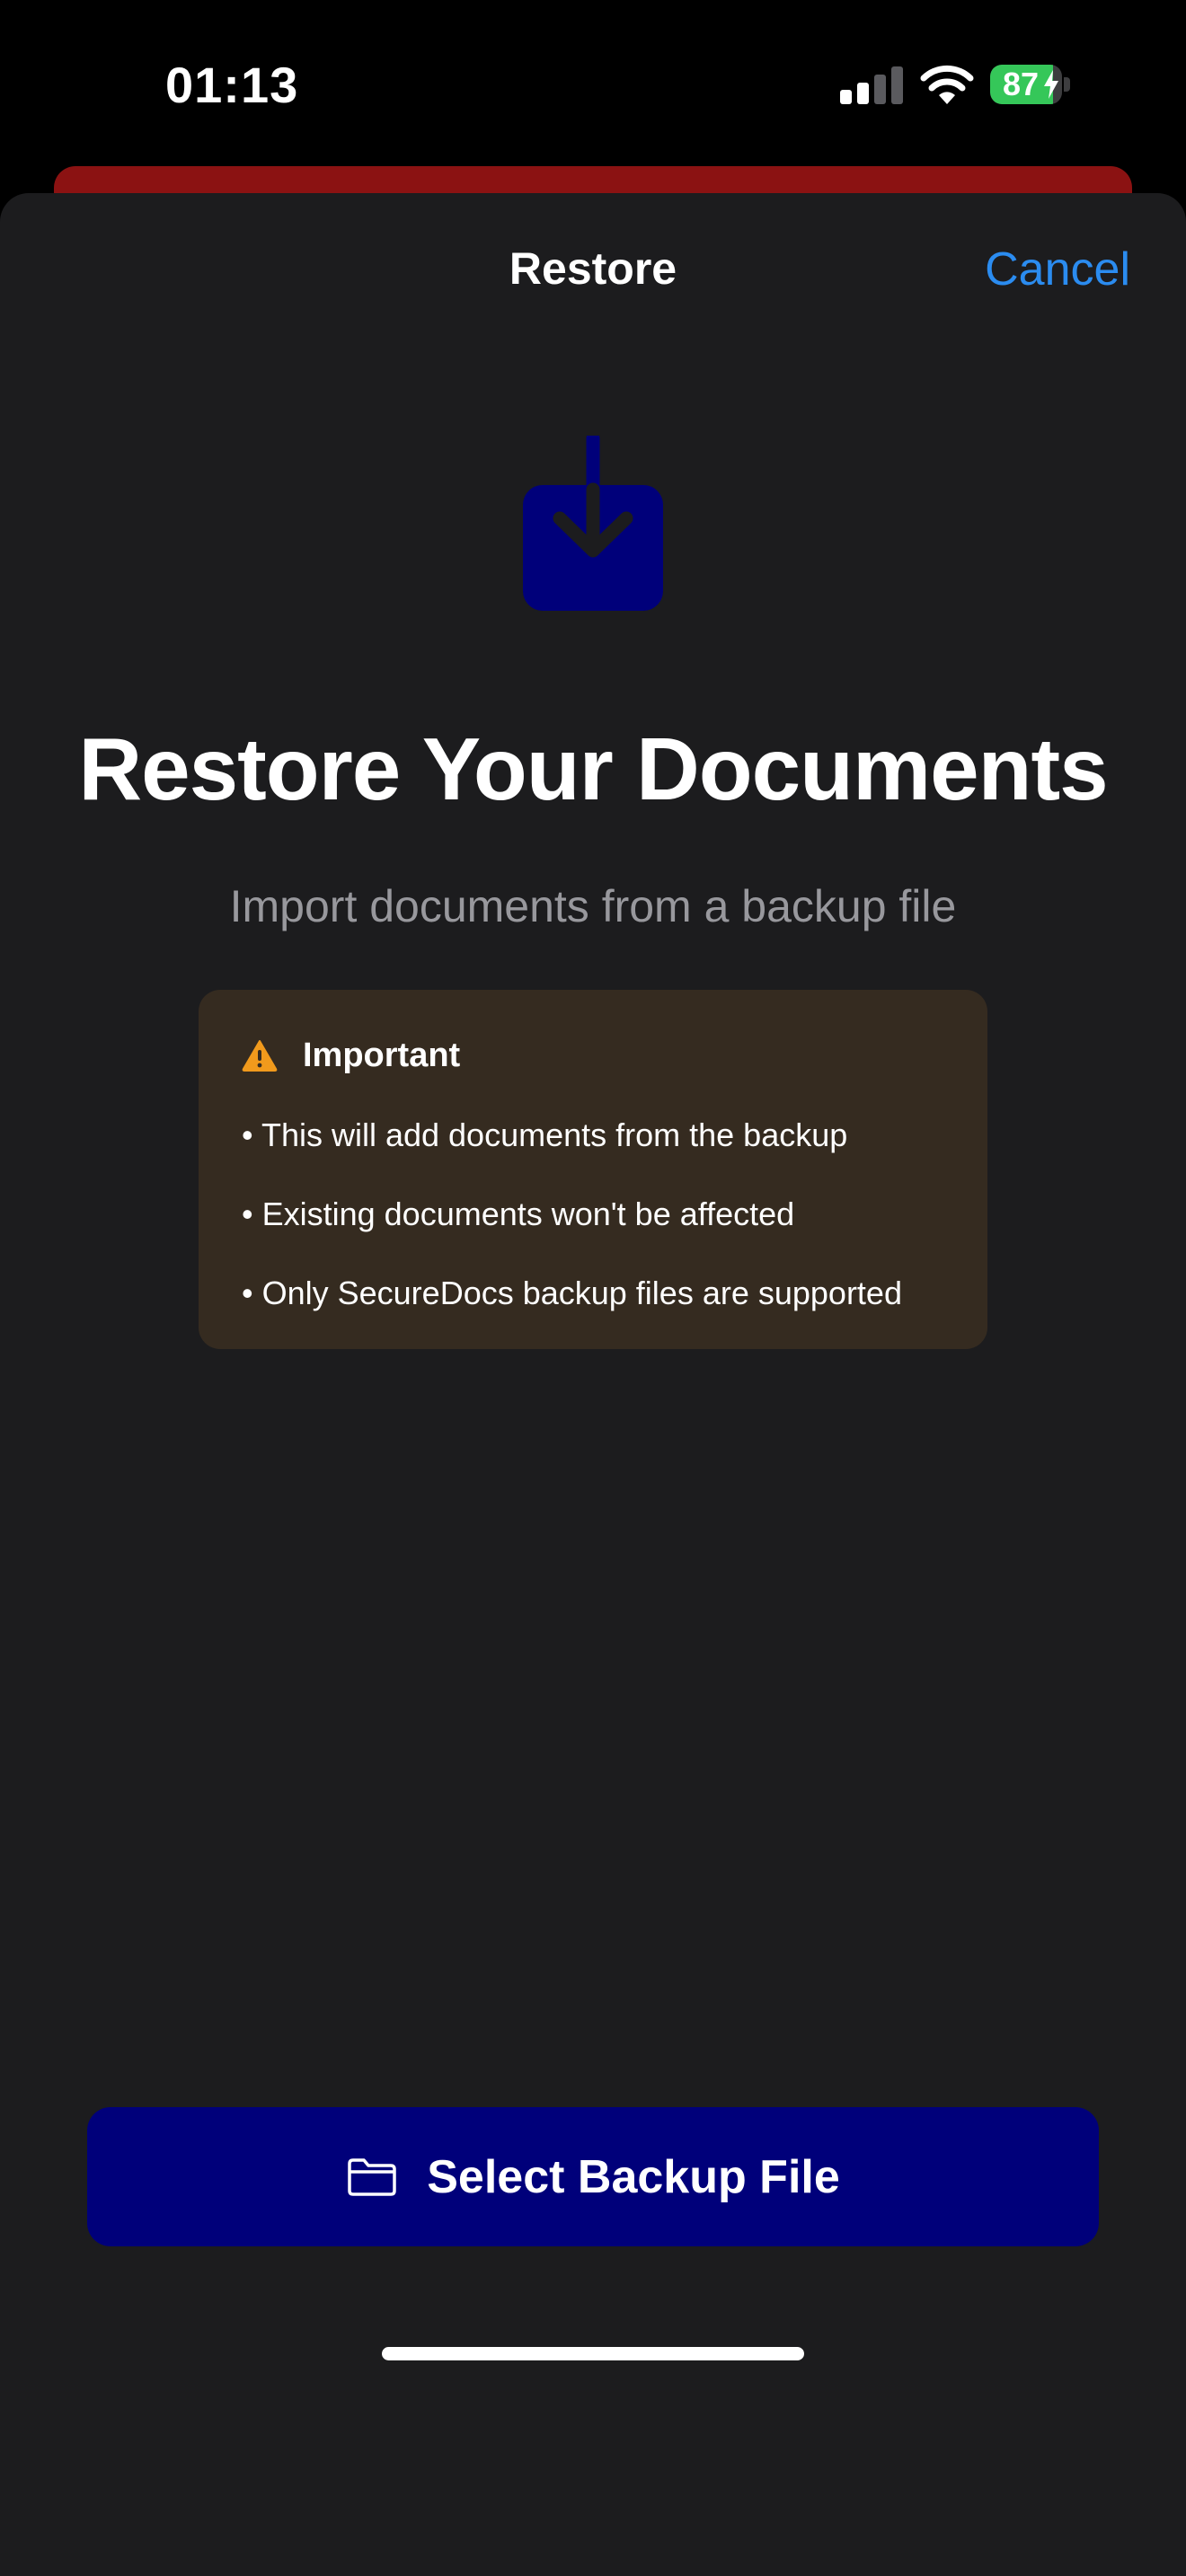 The height and width of the screenshot is (2576, 1186). What do you see at coordinates (382, 1055) in the screenshot?
I see `important-title: Important` at bounding box center [382, 1055].